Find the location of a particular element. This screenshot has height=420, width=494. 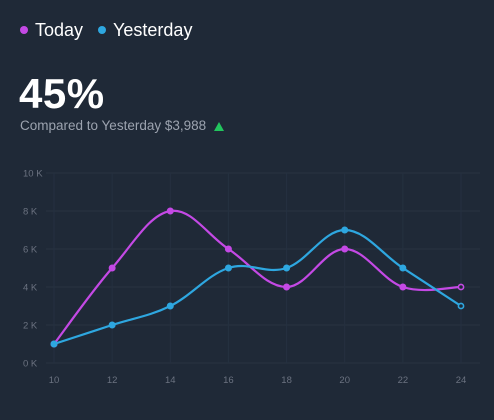

legend-label-yesterday: Yesterday is located at coordinates (153, 30).